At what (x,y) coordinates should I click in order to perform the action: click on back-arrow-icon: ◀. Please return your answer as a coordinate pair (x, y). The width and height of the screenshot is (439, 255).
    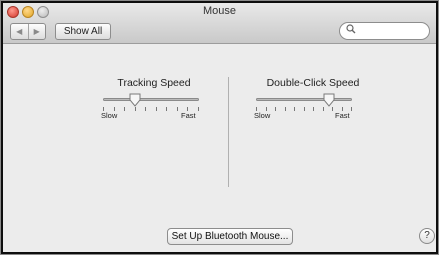
    Looking at the image, I should click on (19, 31).